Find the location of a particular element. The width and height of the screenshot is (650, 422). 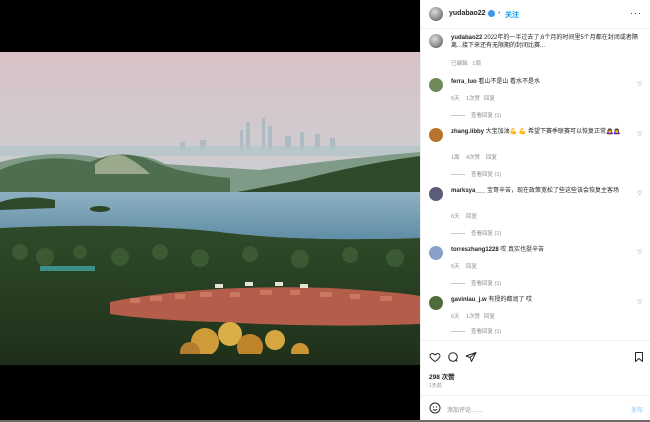

comment-icon is located at coordinates (453, 357).